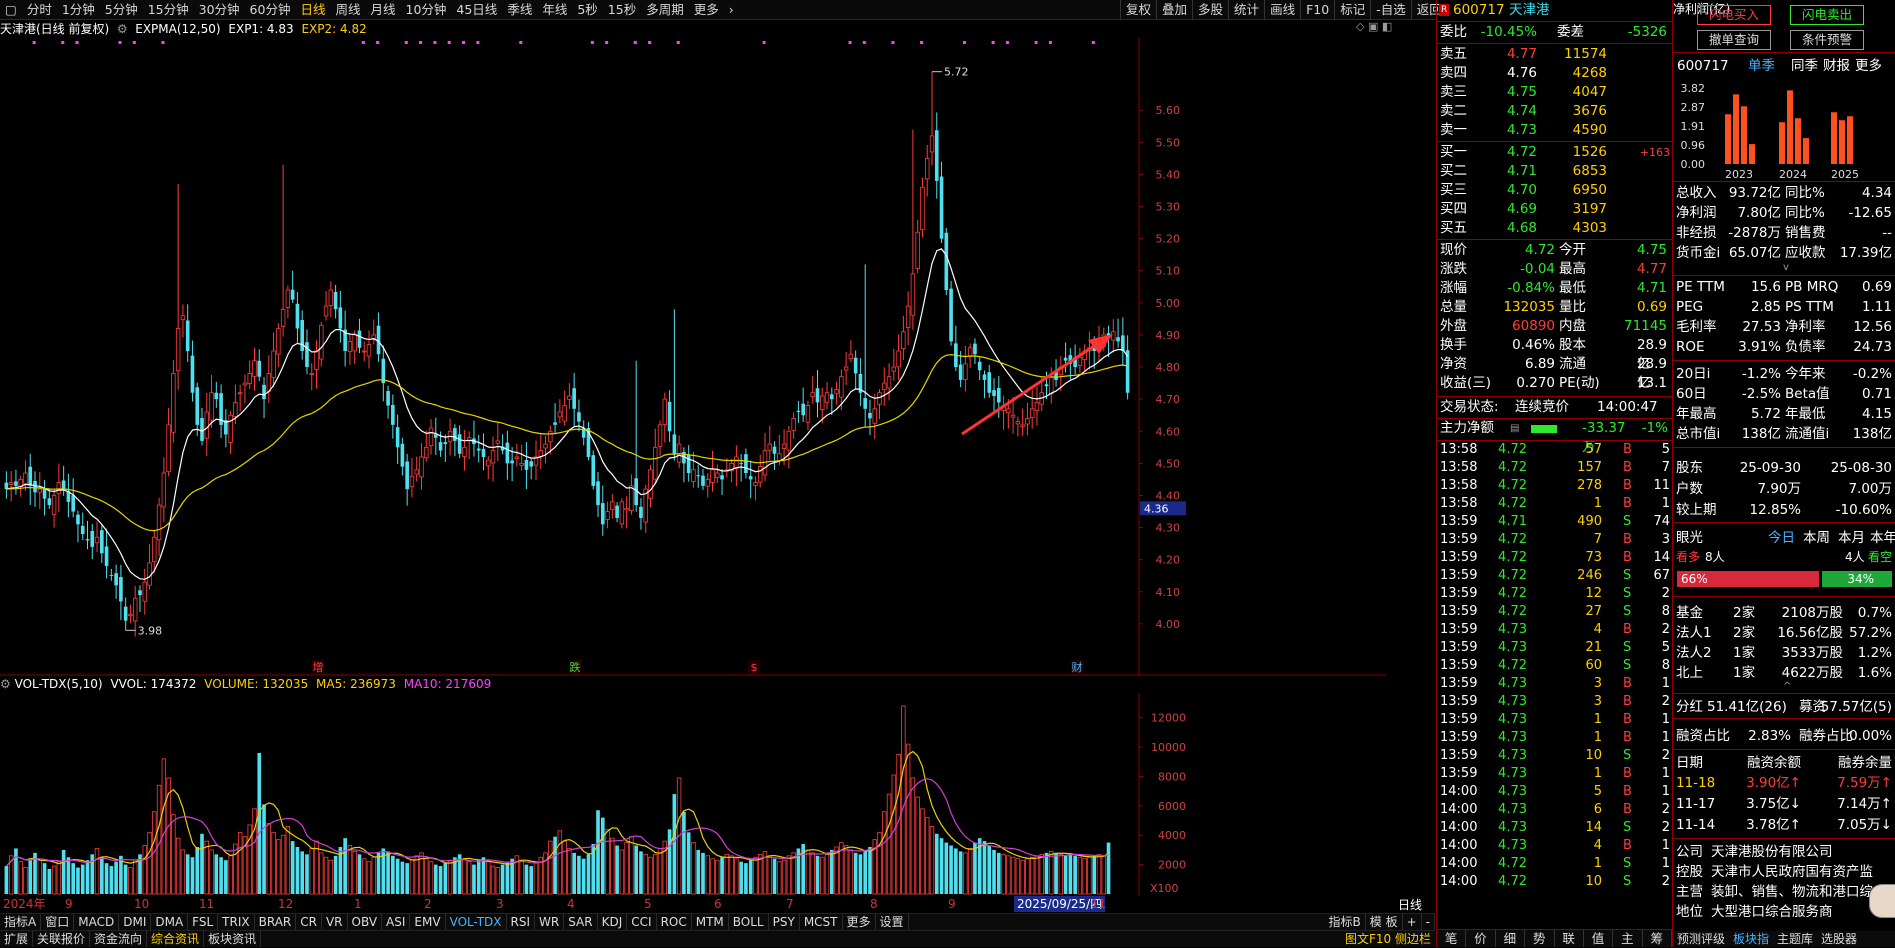  What do you see at coordinates (176, 939) in the screenshot?
I see `extension-tab: 综合资讯` at bounding box center [176, 939].